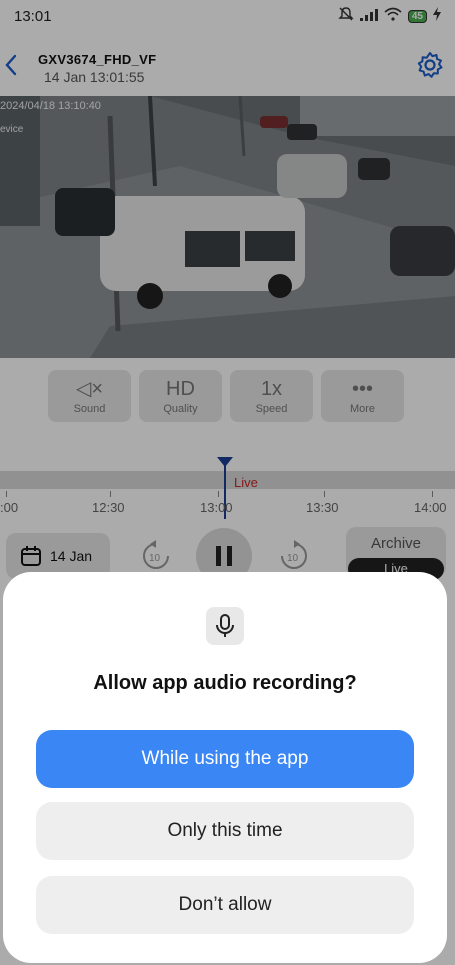 The width and height of the screenshot is (455, 965). I want to click on allow-while-using-button: While using the app, so click(225, 759).